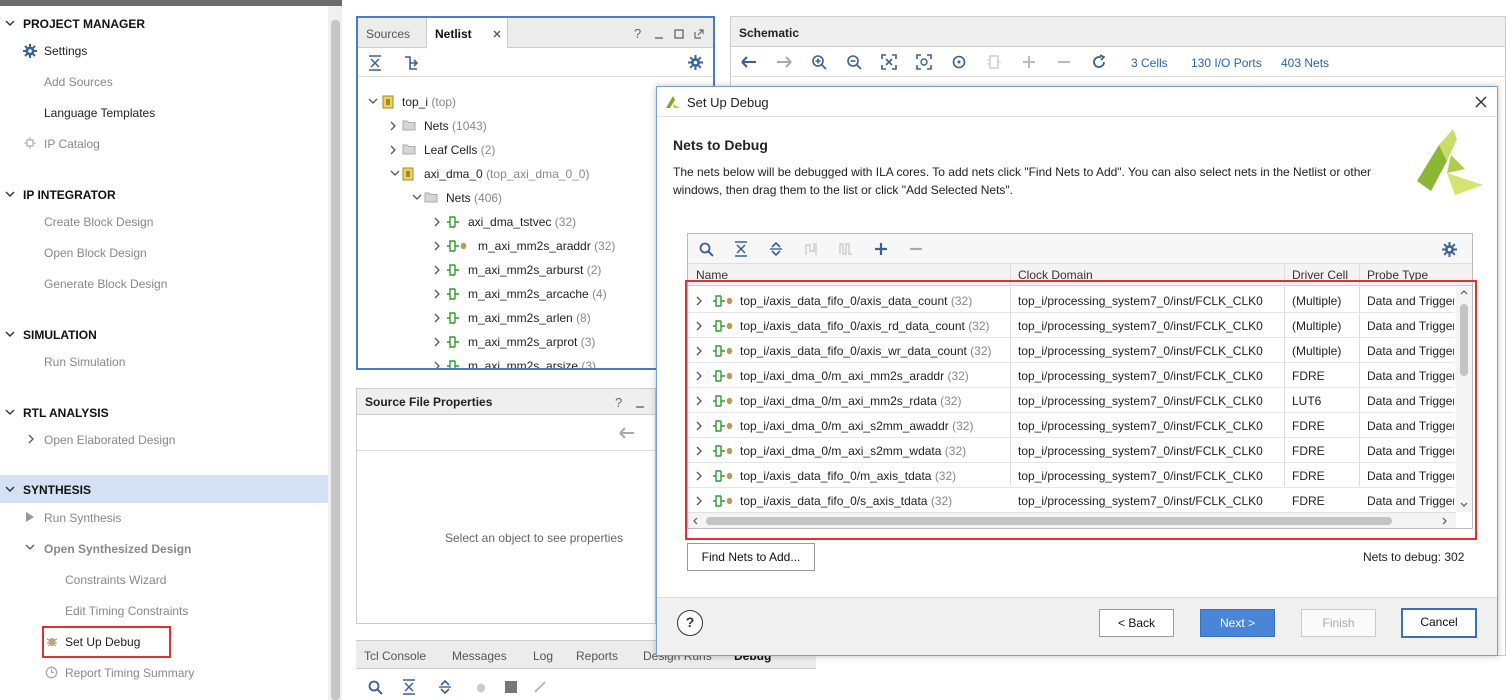 The image size is (1506, 700). Describe the element at coordinates (164, 51) in the screenshot. I see `flow-item-settings: Settings` at that location.